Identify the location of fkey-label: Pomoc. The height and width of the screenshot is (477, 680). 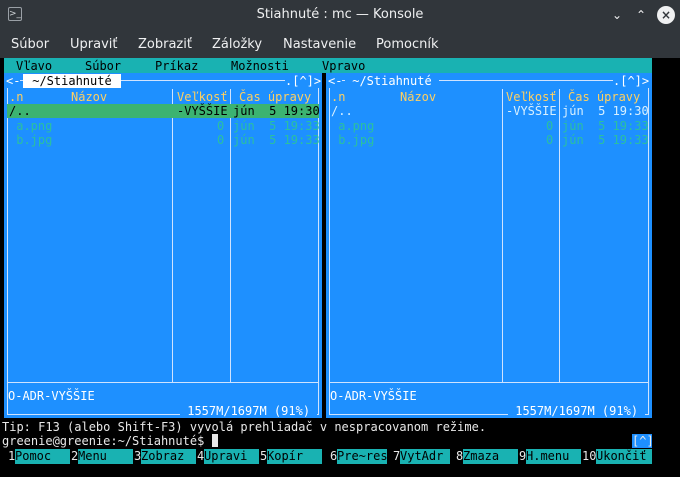
(42, 456).